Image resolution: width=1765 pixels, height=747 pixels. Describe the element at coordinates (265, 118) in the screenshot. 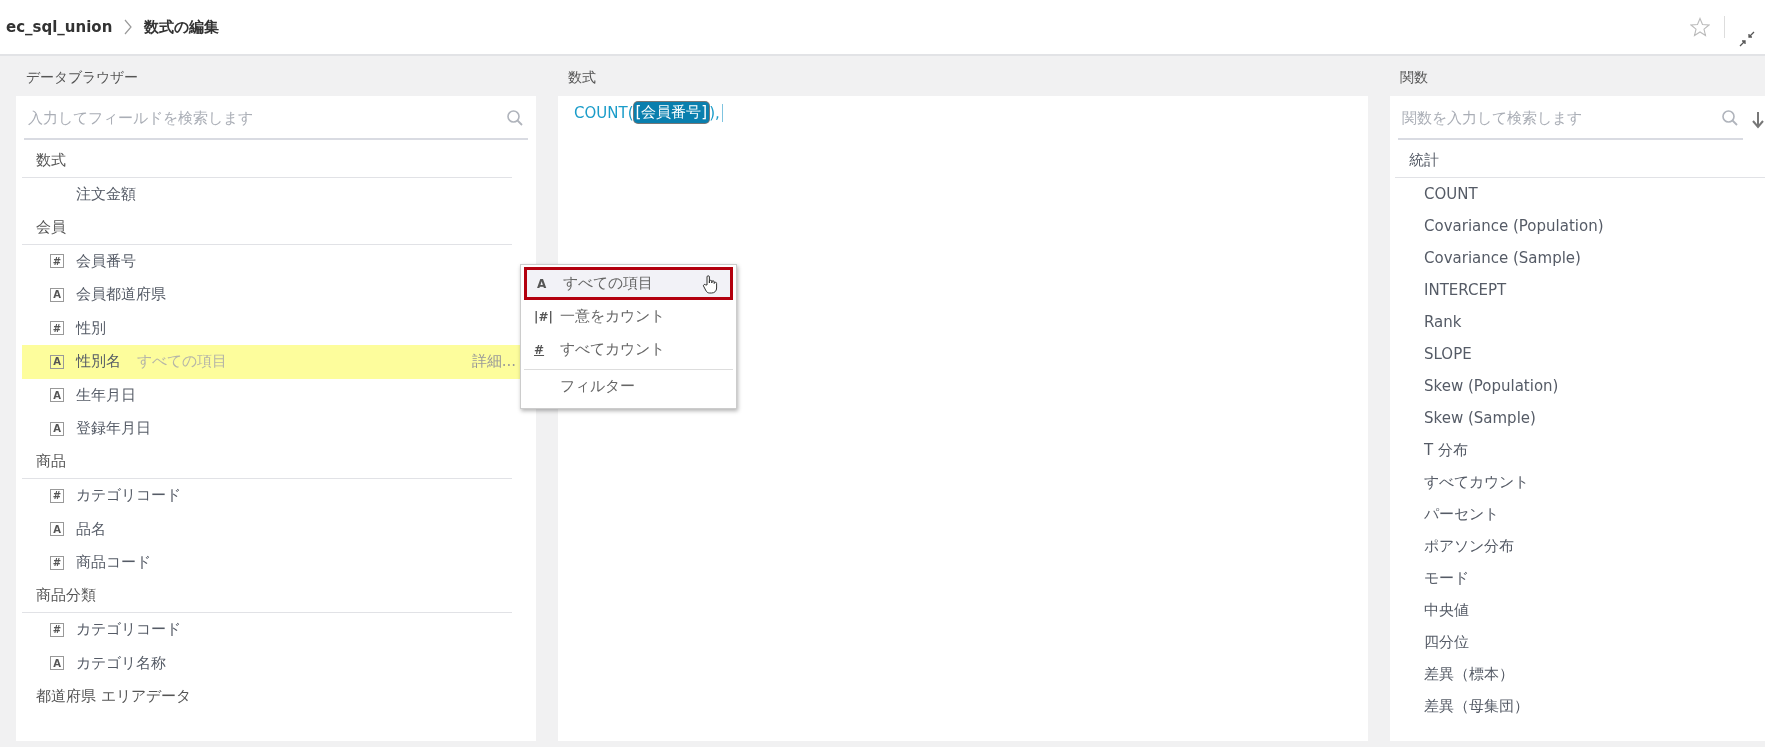

I see `search-field: 入力してフィールドを検索します` at that location.